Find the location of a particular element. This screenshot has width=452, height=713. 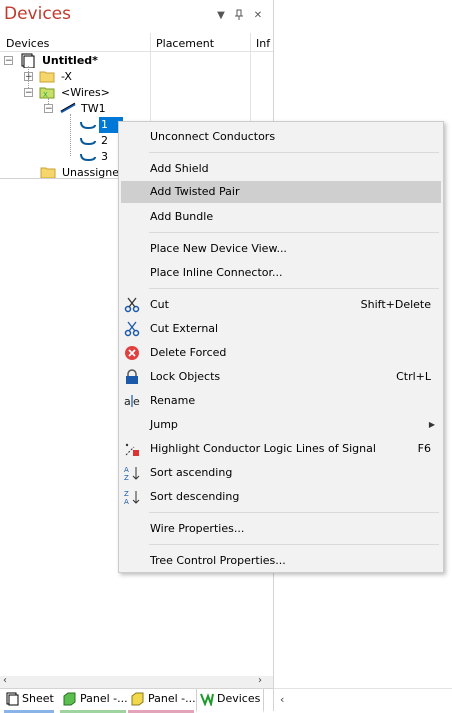

scroll-right-icon: › is located at coordinates (260, 680).